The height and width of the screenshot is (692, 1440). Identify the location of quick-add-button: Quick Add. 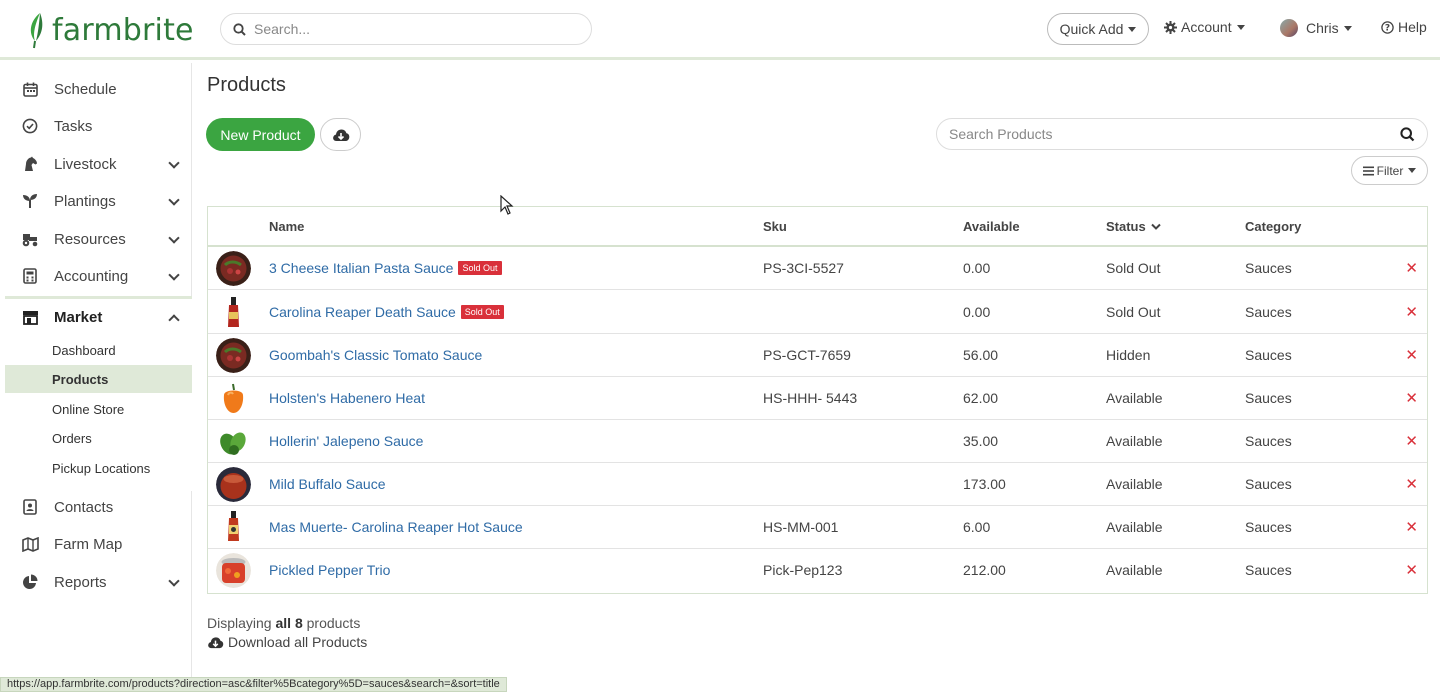
(1098, 29).